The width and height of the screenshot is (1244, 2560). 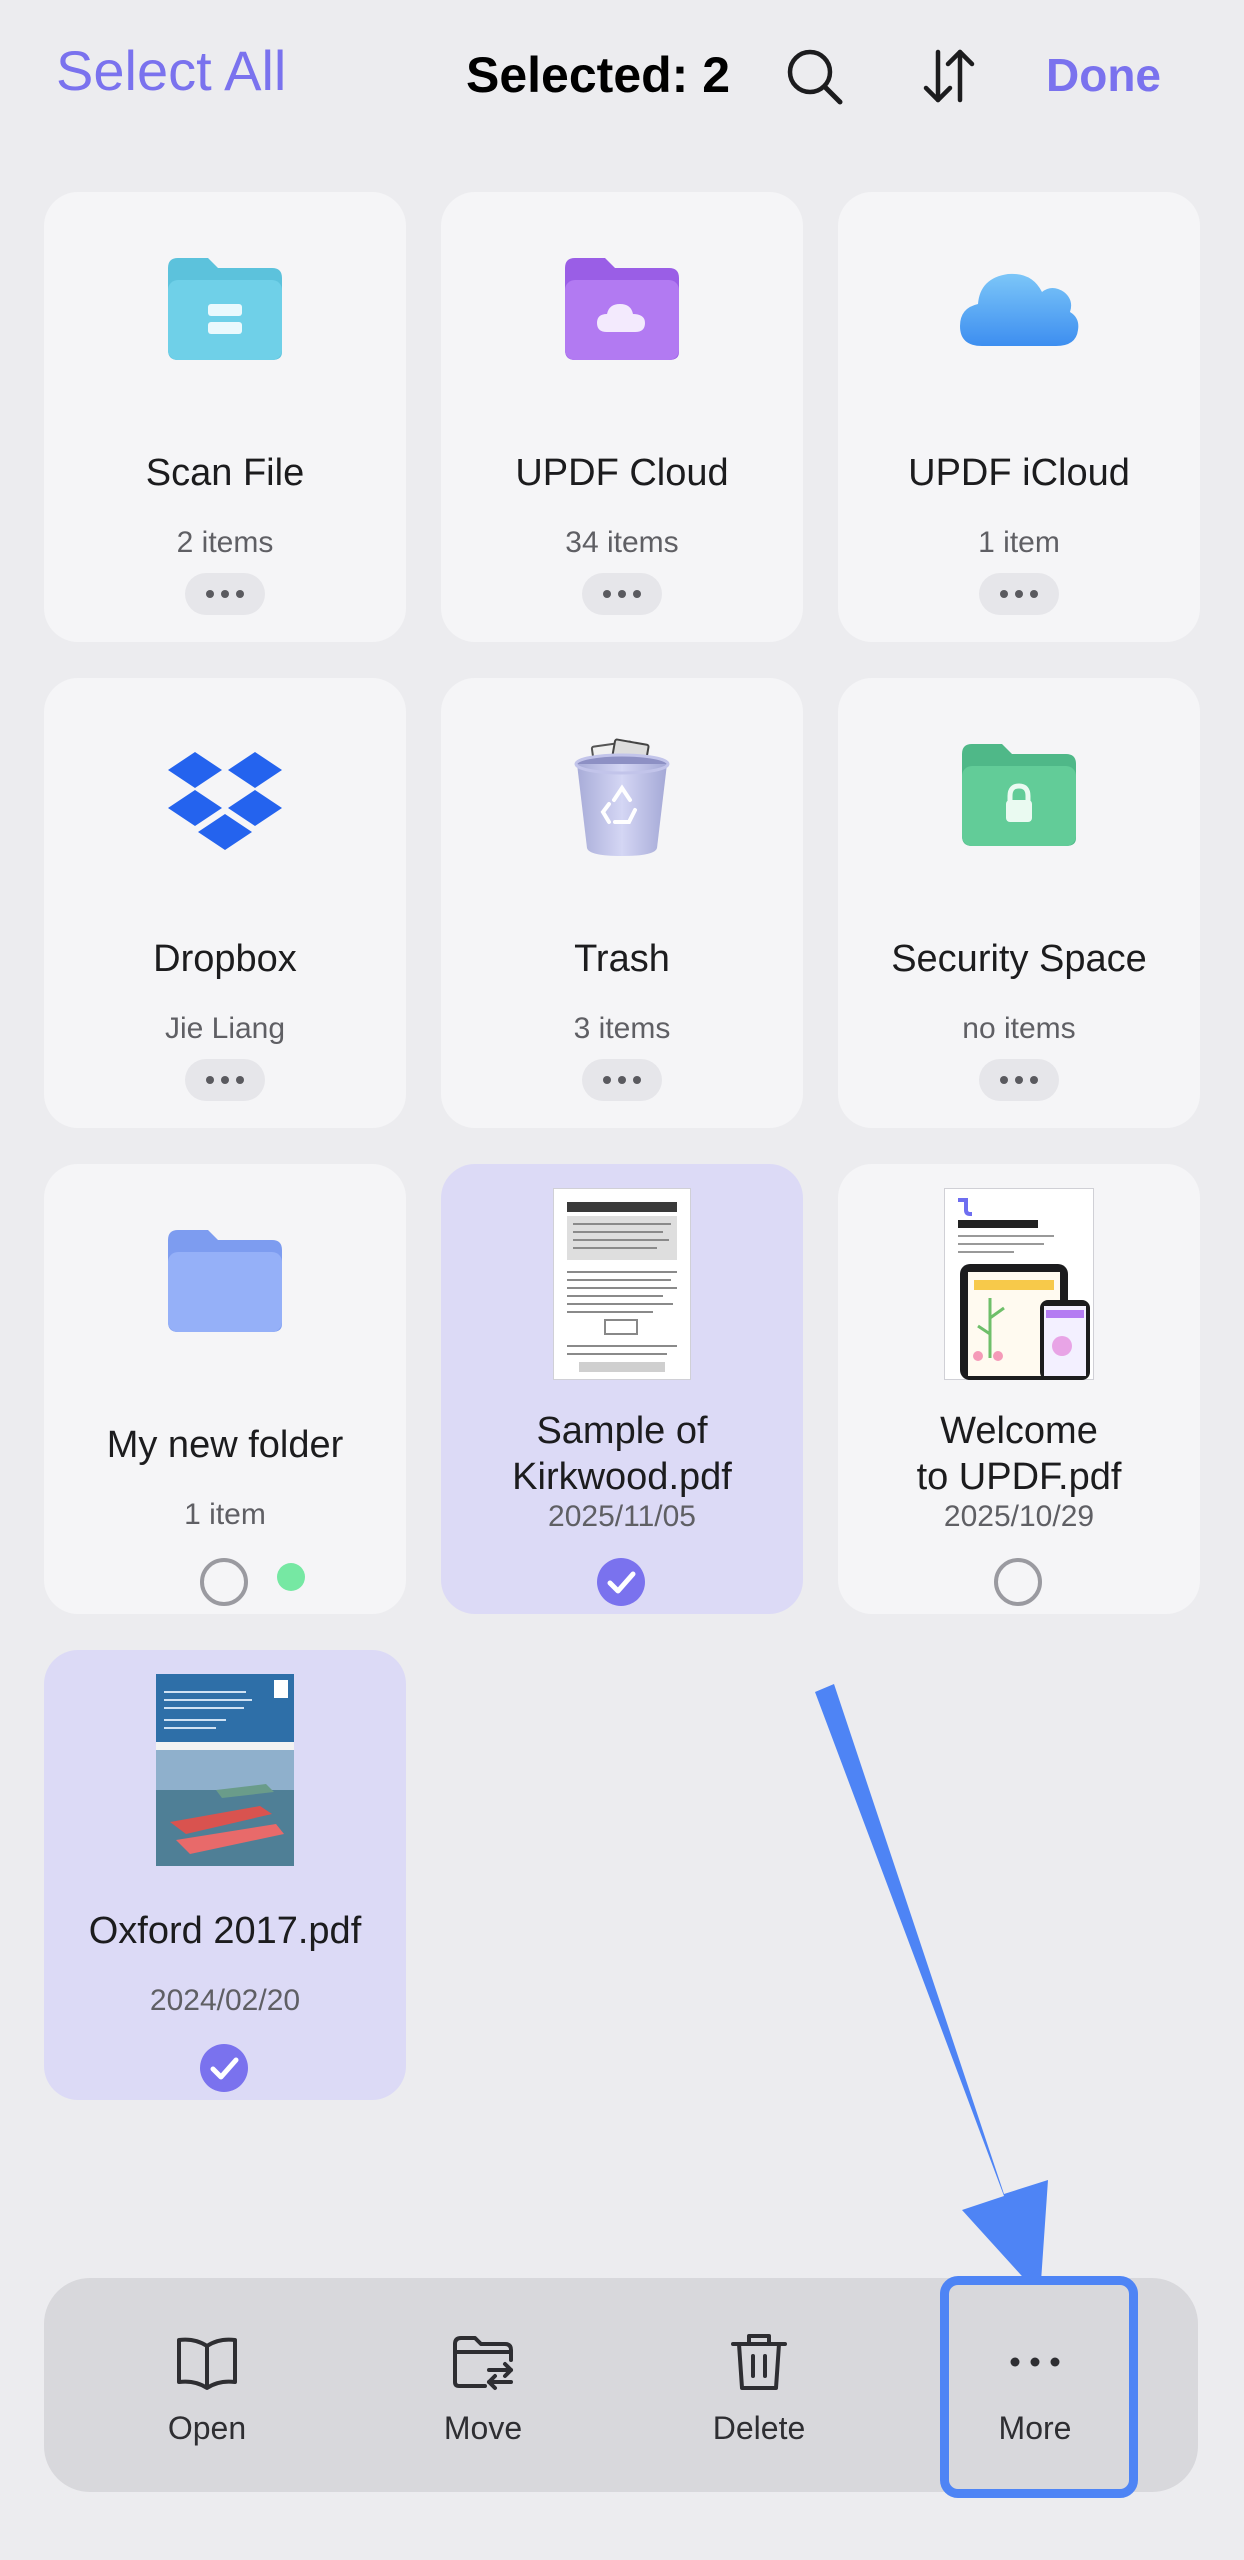 What do you see at coordinates (225, 1280) in the screenshot?
I see `folder-icon` at bounding box center [225, 1280].